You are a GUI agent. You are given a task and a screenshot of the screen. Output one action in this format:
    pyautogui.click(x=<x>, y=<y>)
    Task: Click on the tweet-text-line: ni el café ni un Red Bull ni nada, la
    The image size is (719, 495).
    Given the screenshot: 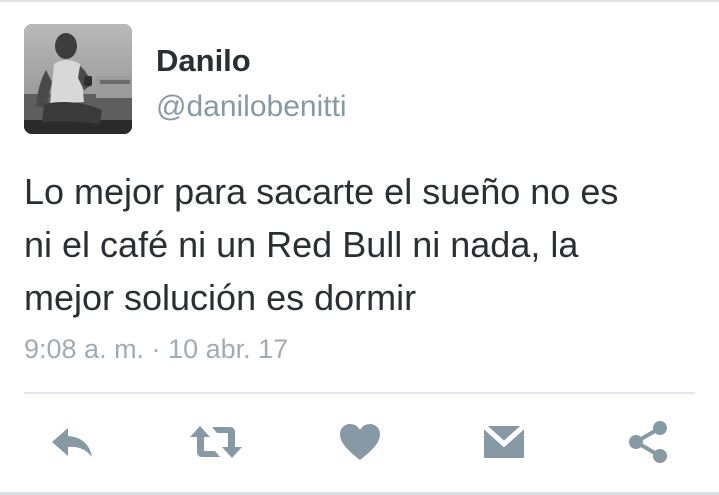 What is the action you would take?
    pyautogui.click(x=301, y=244)
    